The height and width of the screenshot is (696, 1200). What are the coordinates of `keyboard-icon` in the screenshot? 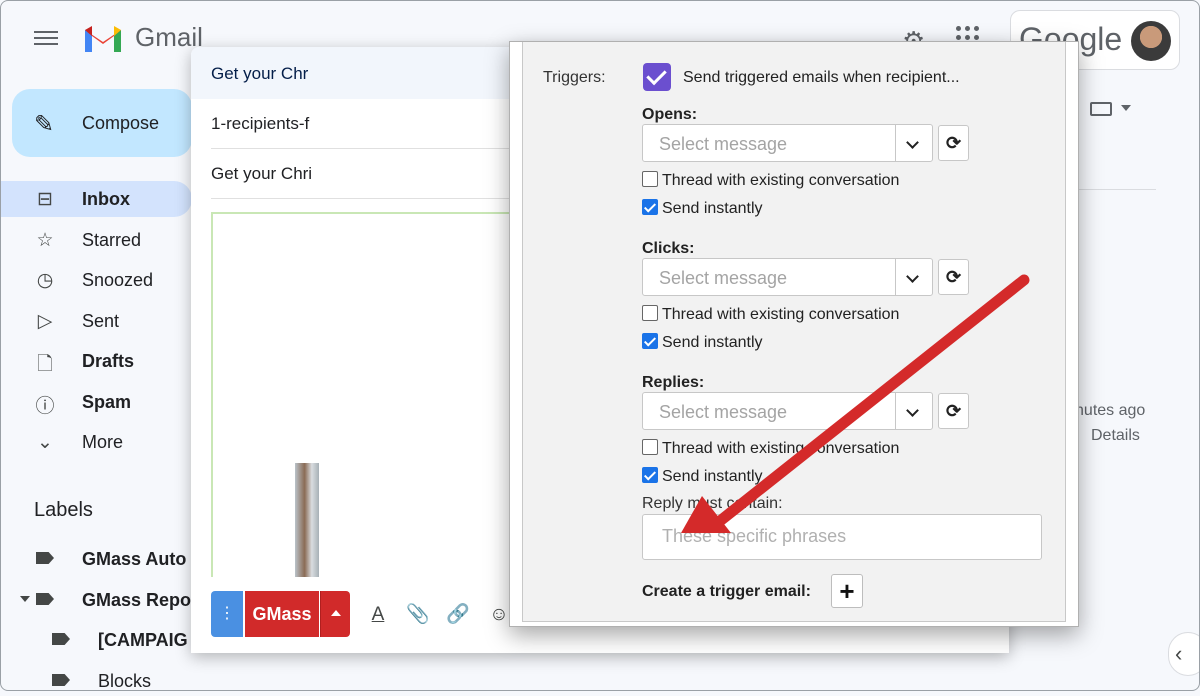 It's located at (1101, 109).